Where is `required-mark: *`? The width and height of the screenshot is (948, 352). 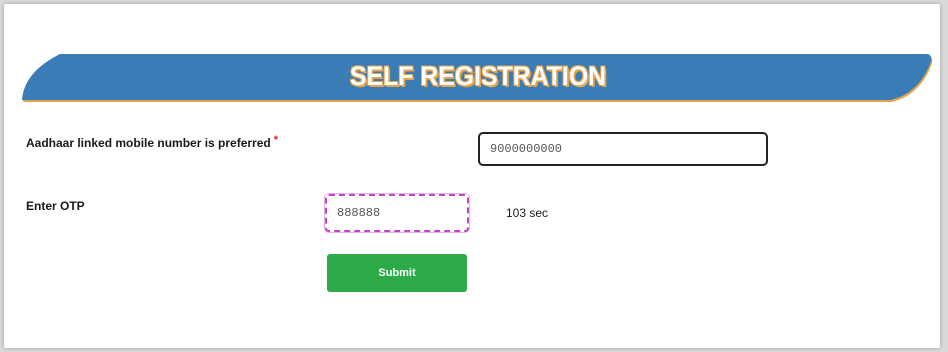 required-mark: * is located at coordinates (276, 140).